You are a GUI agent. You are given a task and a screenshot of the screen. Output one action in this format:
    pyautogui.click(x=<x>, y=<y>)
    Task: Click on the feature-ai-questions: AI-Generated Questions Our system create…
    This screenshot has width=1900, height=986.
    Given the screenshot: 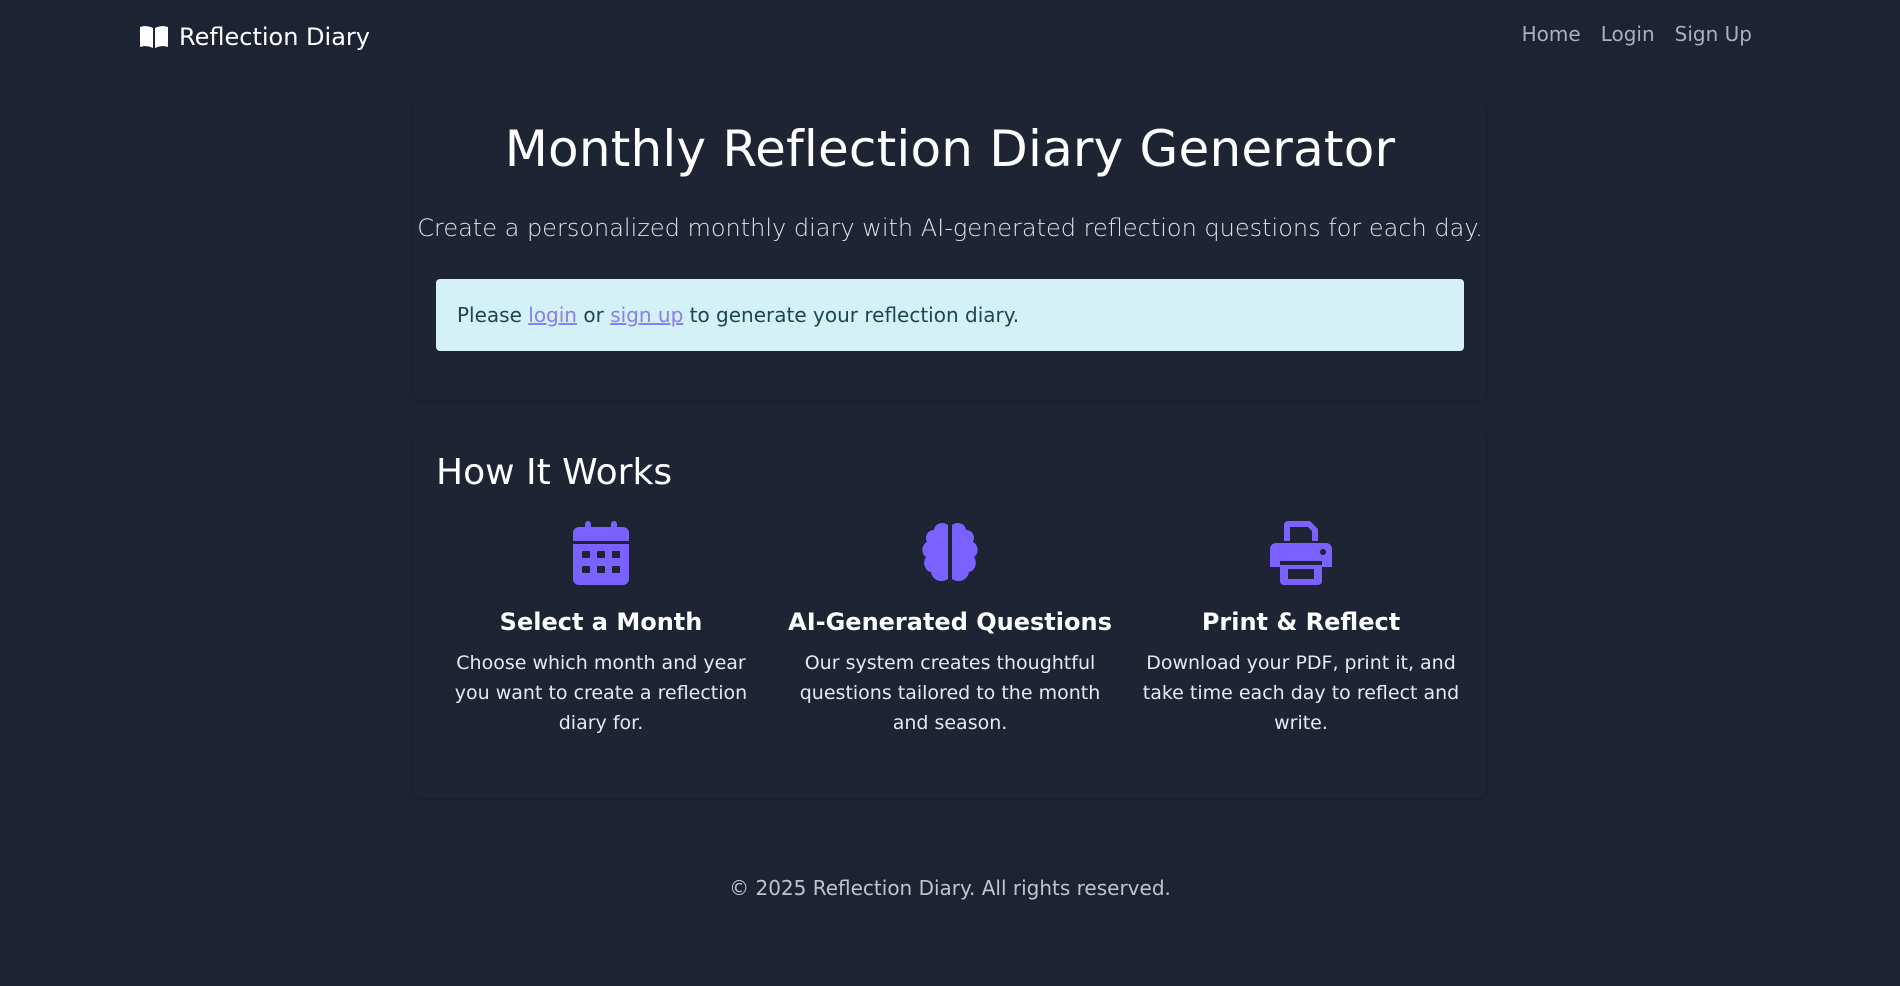 What is the action you would take?
    pyautogui.click(x=950, y=629)
    